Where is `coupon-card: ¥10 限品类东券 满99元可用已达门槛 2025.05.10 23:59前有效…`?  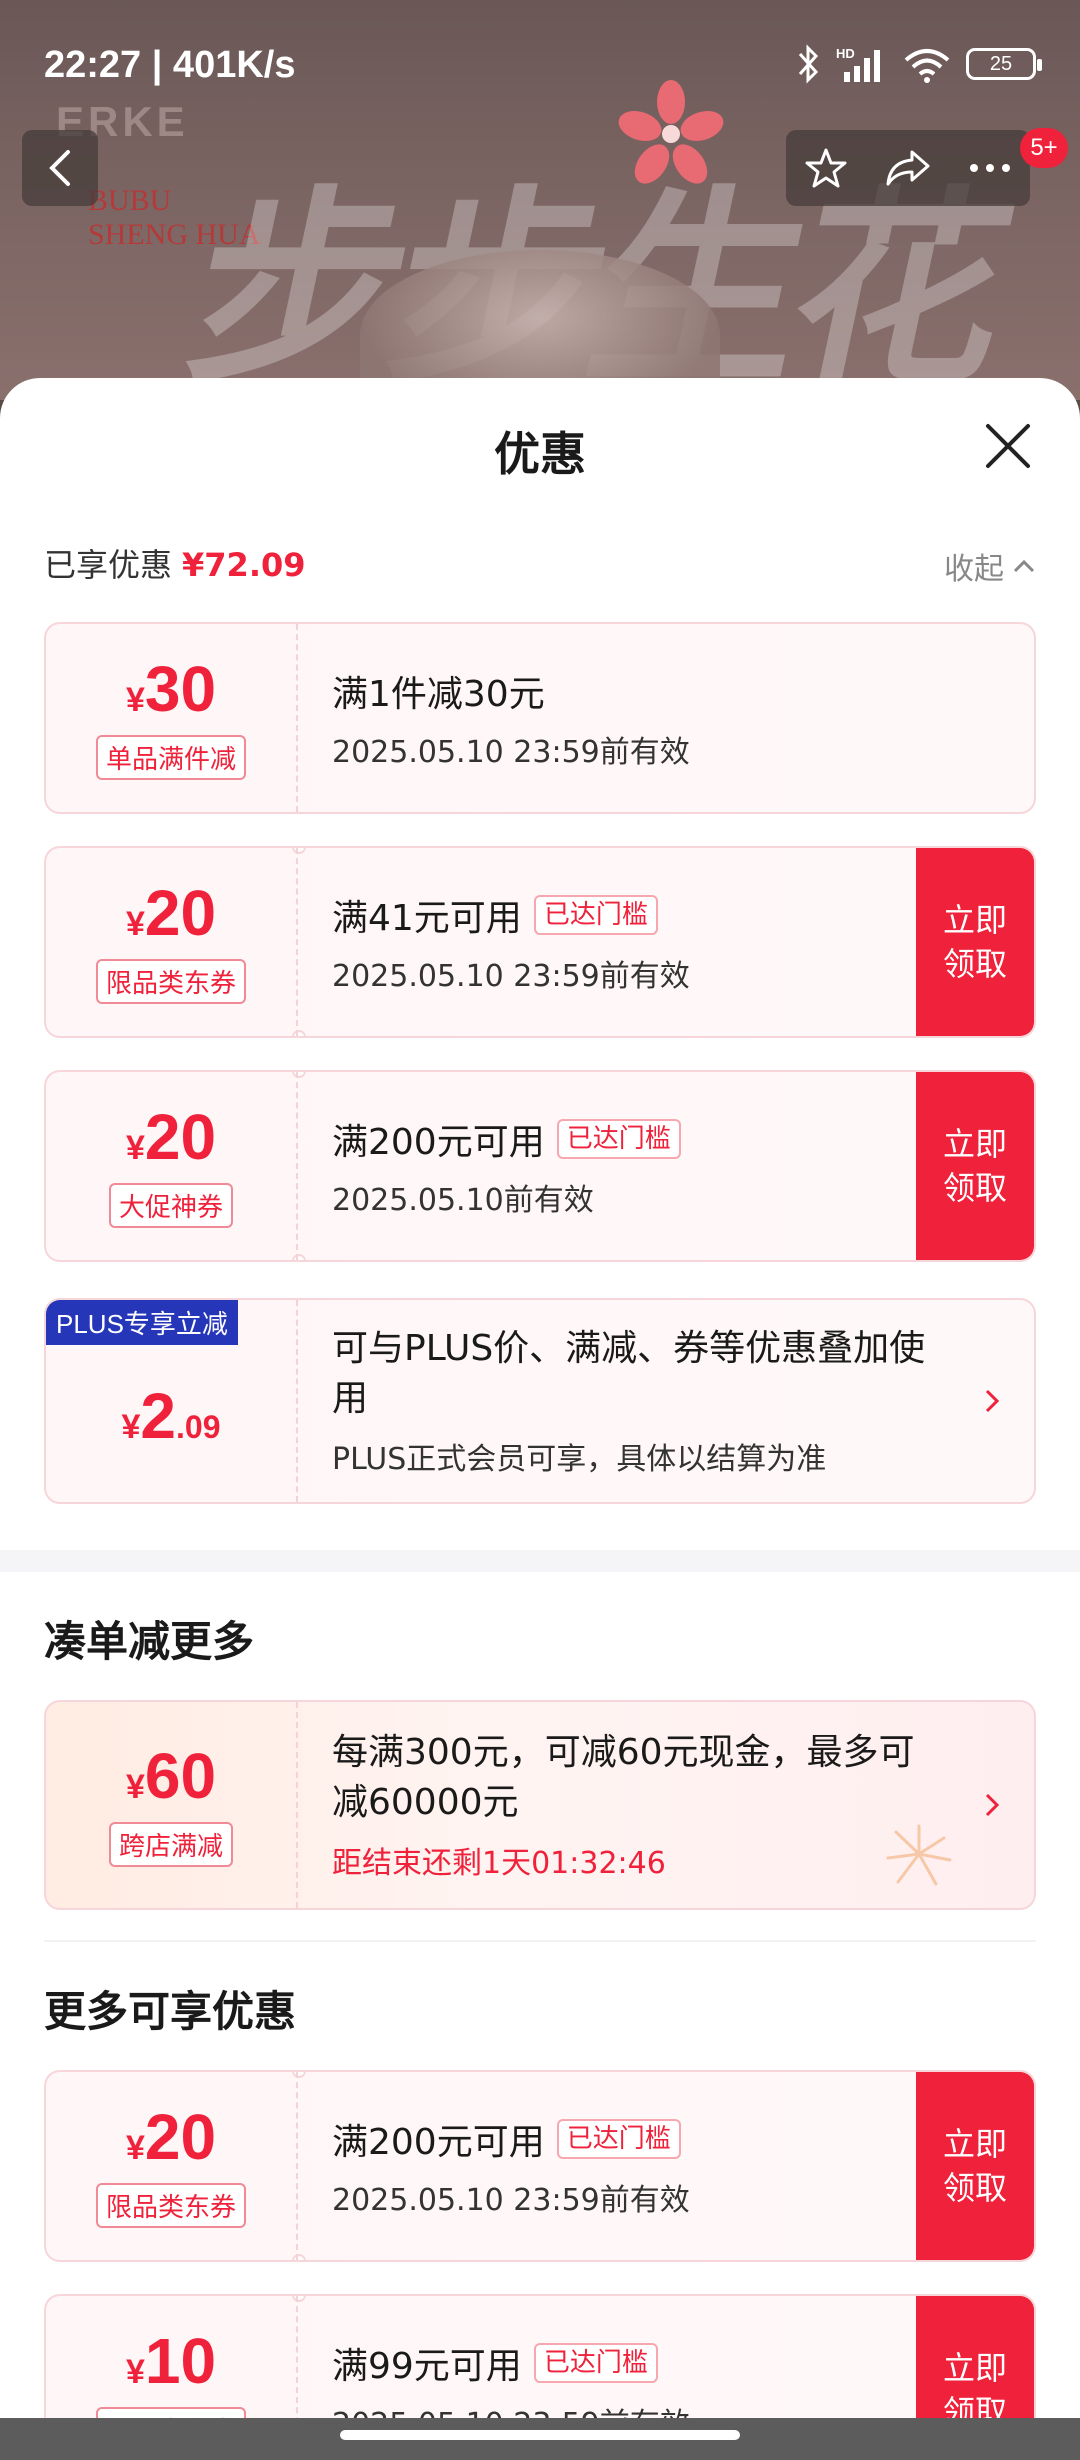
coupon-card: ¥10 限品类东券 满99元可用已达门槛 2025.05.10 23:59前有效… is located at coordinates (540, 2356).